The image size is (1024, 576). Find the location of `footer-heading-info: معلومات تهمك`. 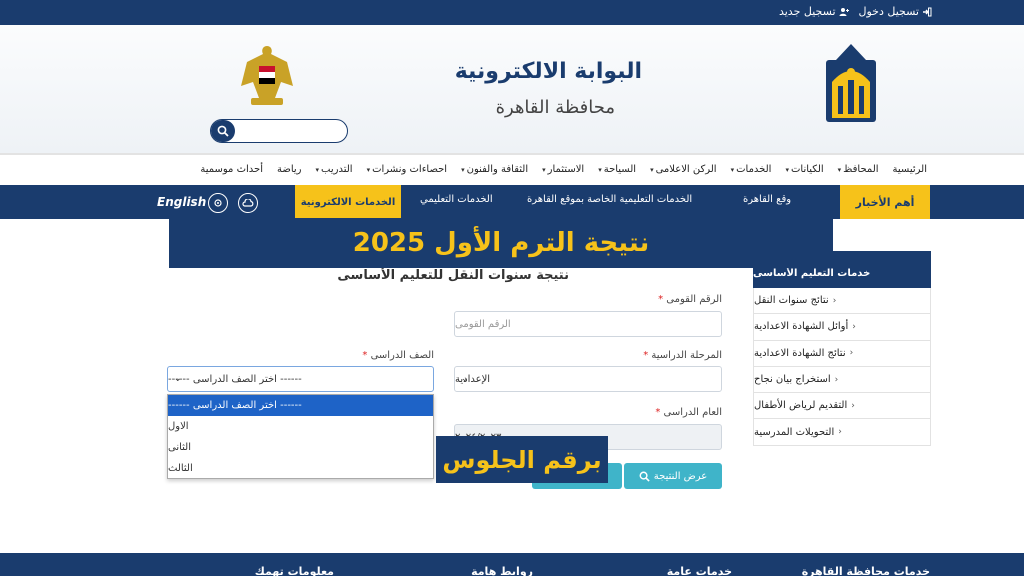

footer-heading-info: معلومات تهمك is located at coordinates (294, 570).